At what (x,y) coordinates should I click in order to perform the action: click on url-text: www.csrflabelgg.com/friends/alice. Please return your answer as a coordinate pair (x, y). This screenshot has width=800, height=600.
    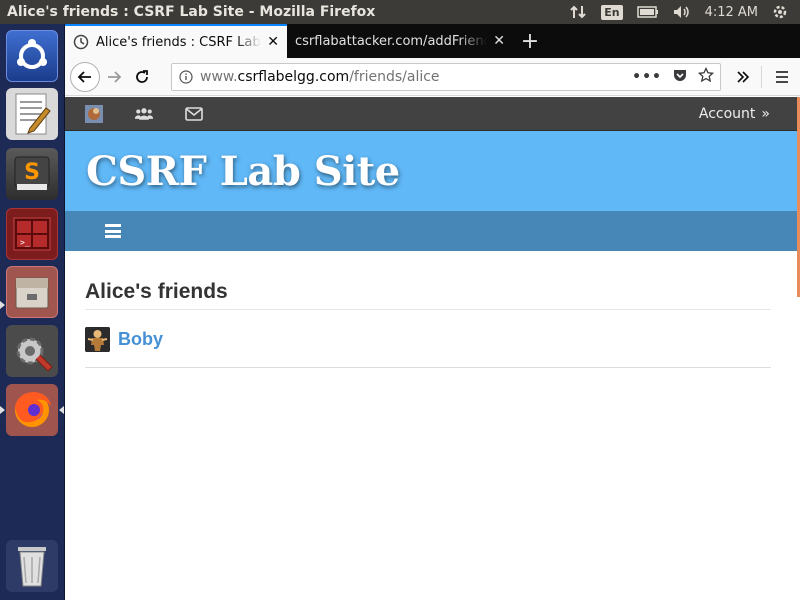
    Looking at the image, I should click on (416, 77).